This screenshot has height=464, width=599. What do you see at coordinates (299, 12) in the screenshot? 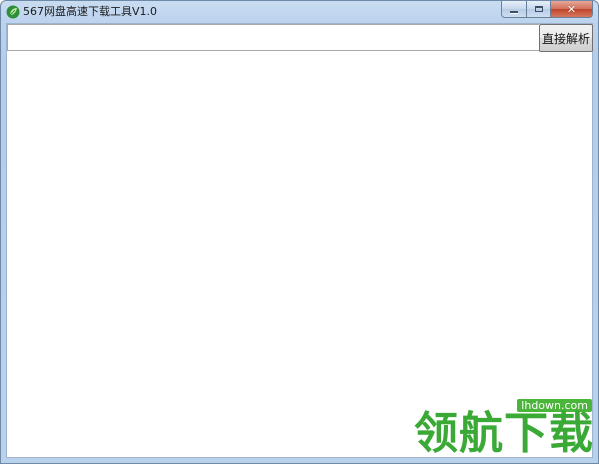
I see `title-bar: 567网盘高速下载工具V1.0 ✕` at bounding box center [299, 12].